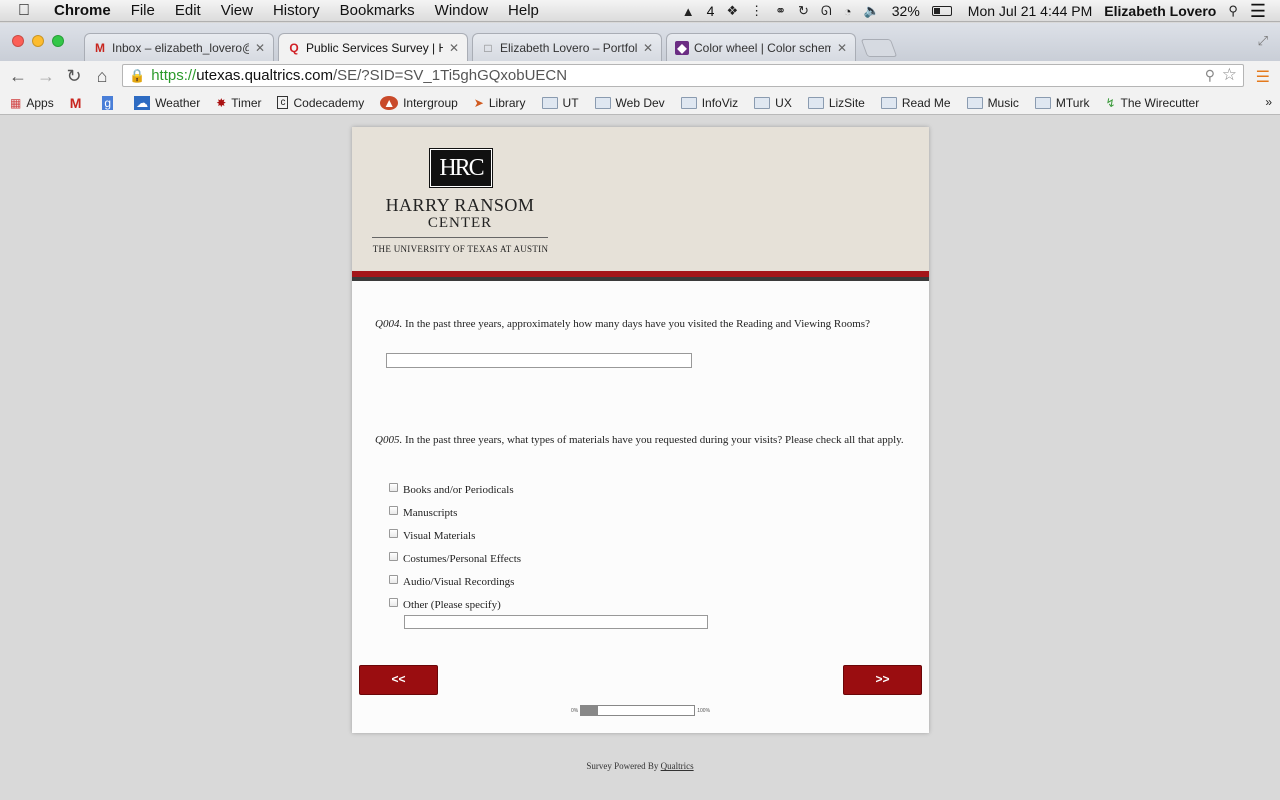  Describe the element at coordinates (682, 47) in the screenshot. I see `adobe-color-icon: ◆` at that location.